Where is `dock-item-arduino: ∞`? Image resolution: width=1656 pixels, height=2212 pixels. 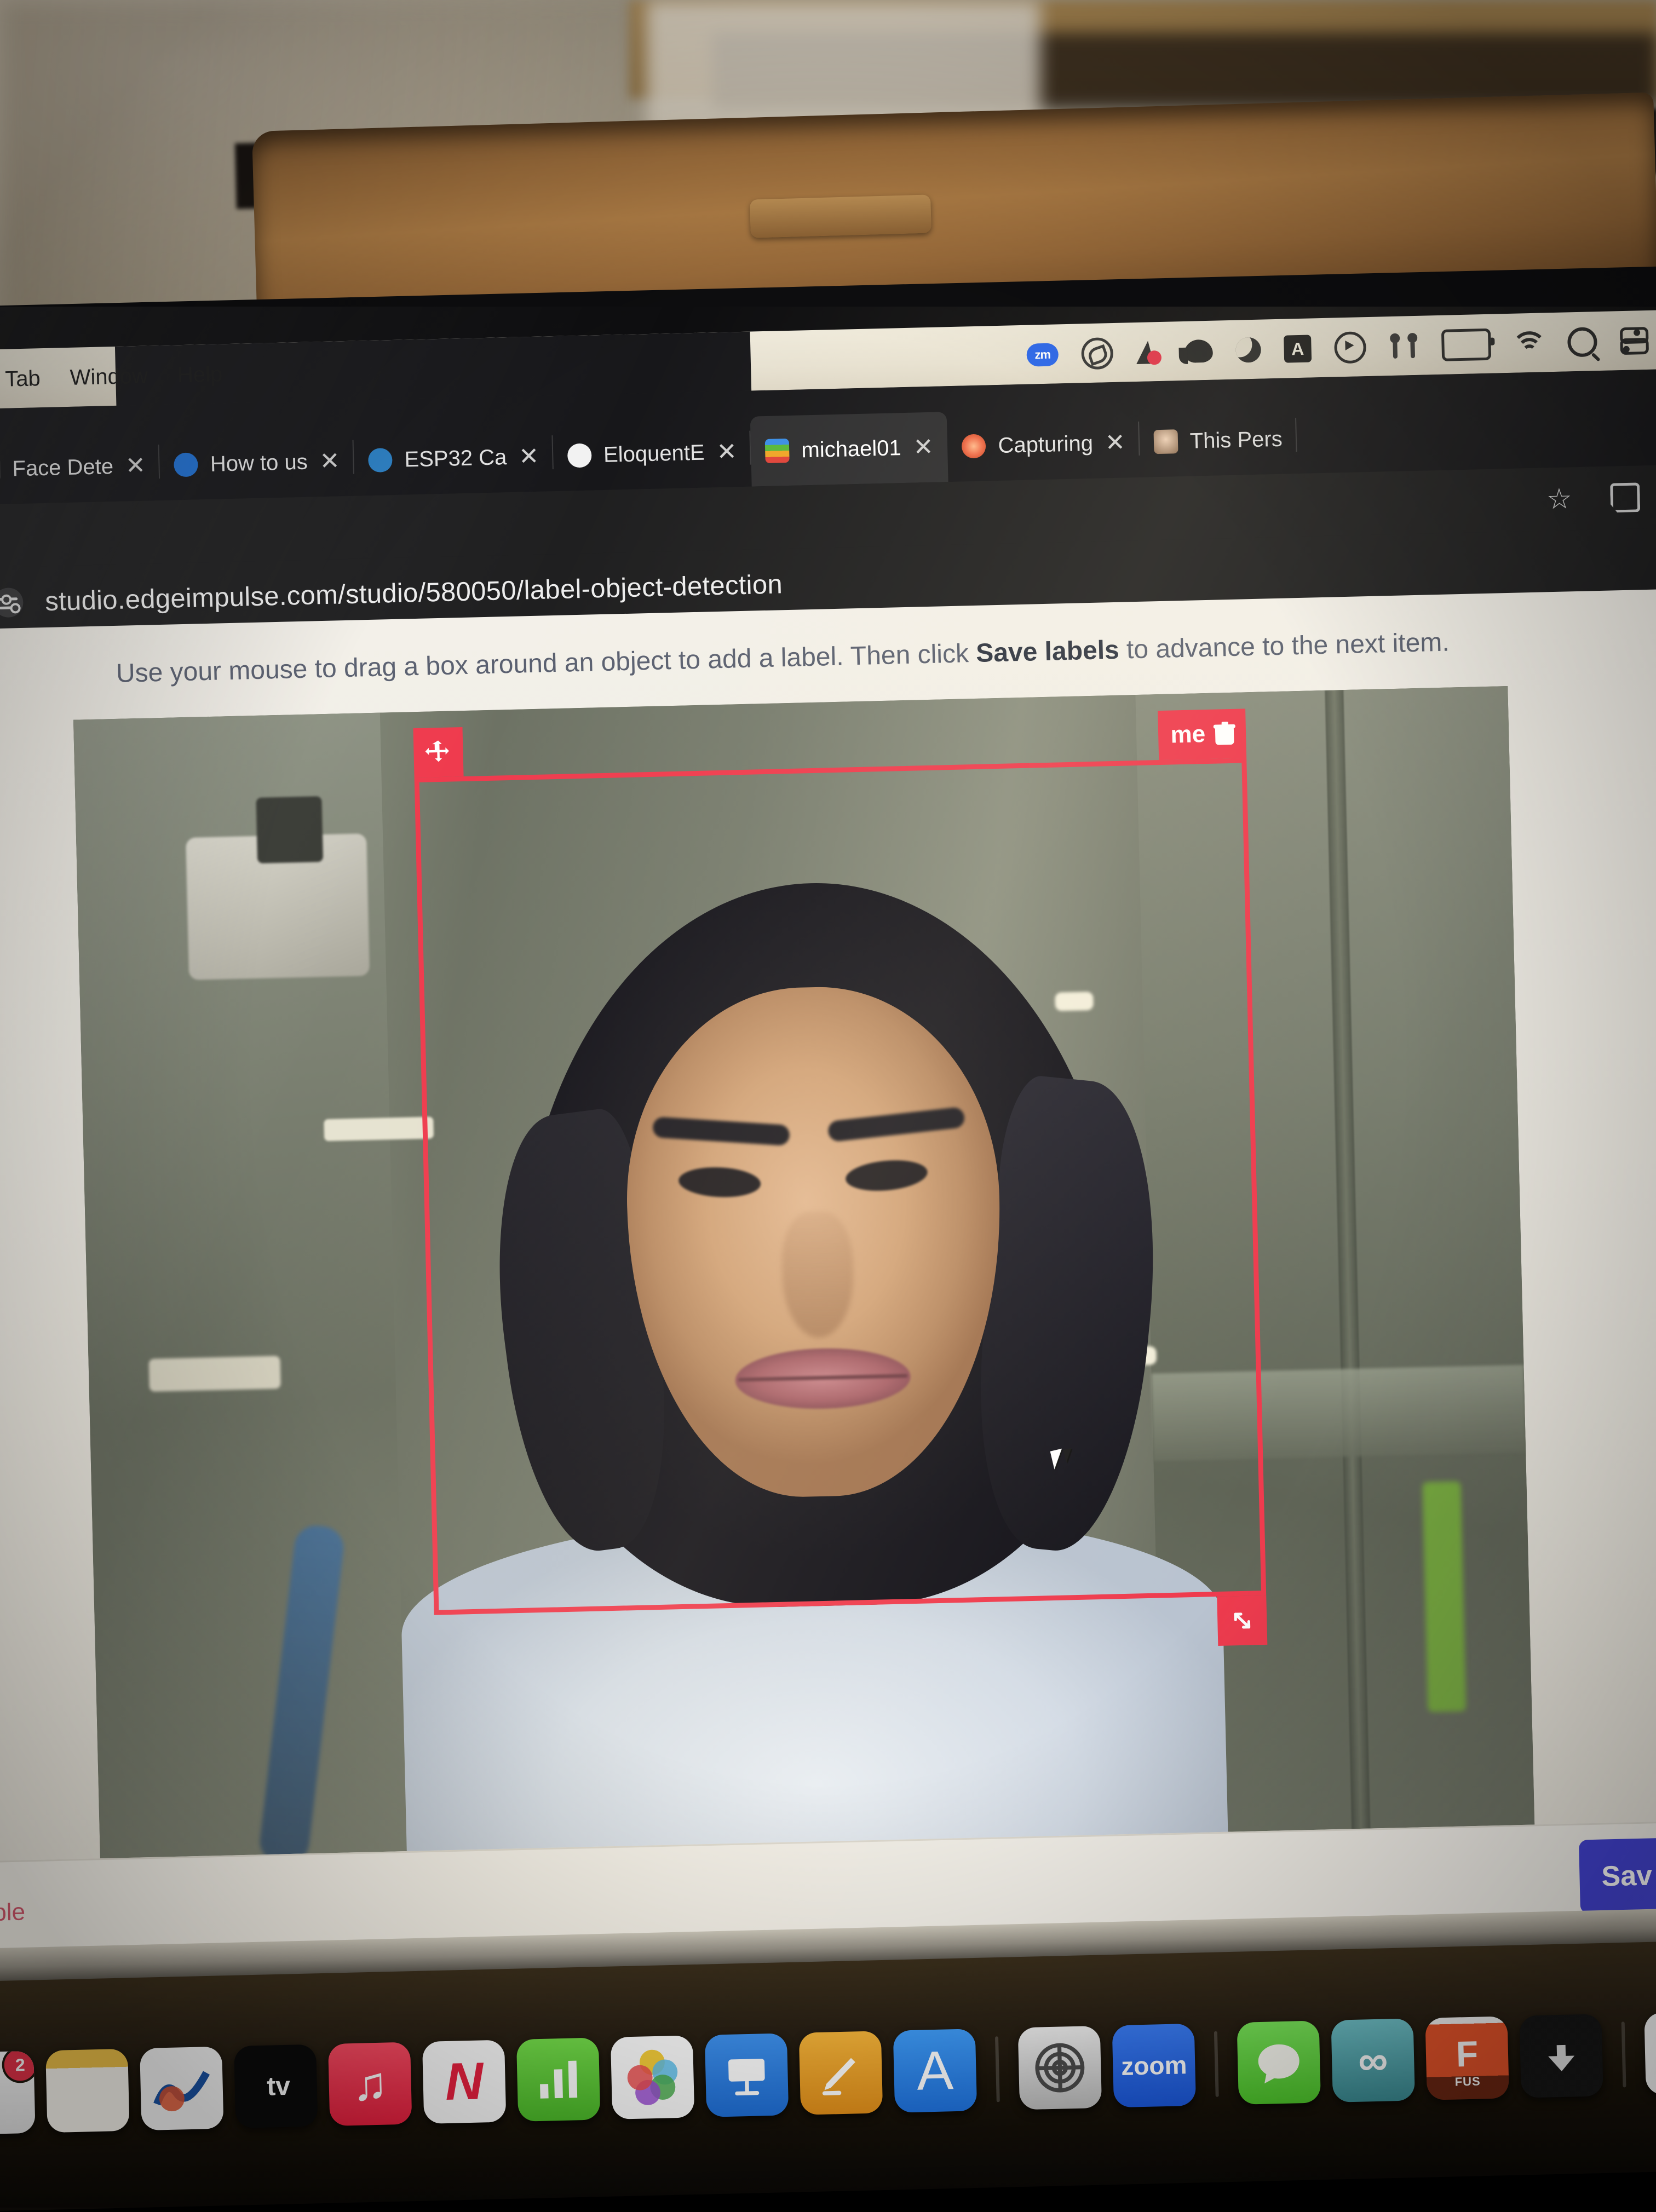
dock-item-arduino: ∞ is located at coordinates (1373, 2060).